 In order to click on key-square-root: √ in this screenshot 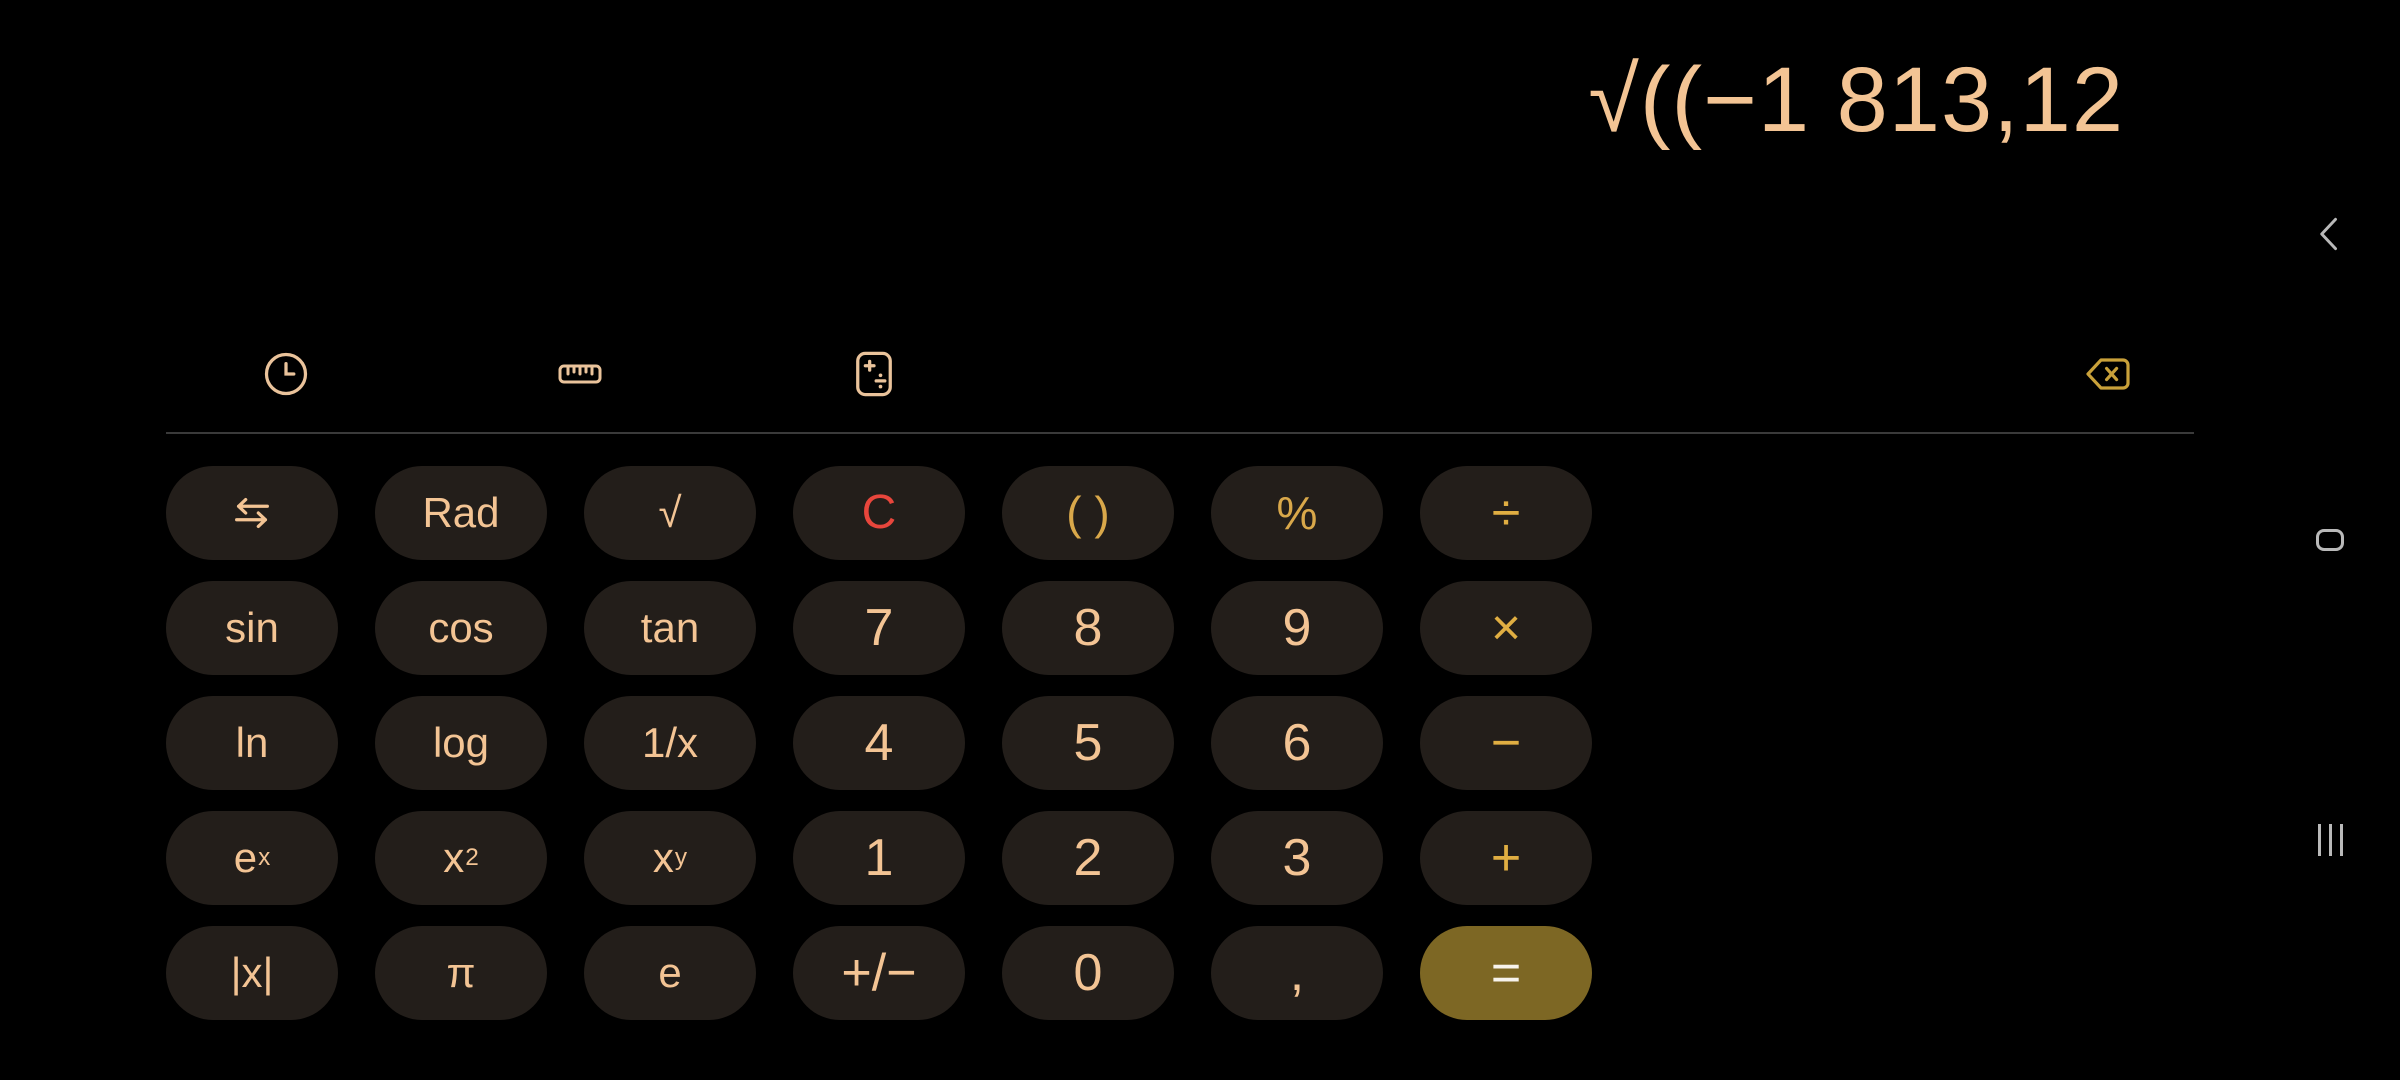, I will do `click(670, 513)`.